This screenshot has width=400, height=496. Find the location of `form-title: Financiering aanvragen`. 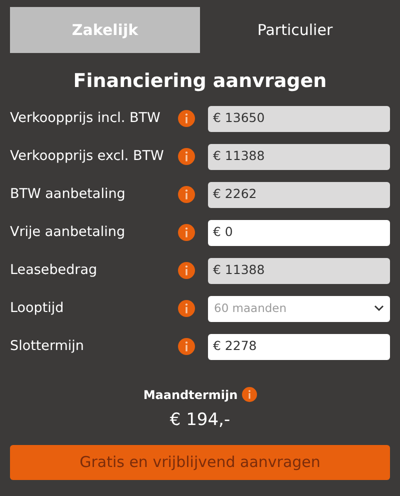

form-title: Financiering aanvragen is located at coordinates (200, 81).